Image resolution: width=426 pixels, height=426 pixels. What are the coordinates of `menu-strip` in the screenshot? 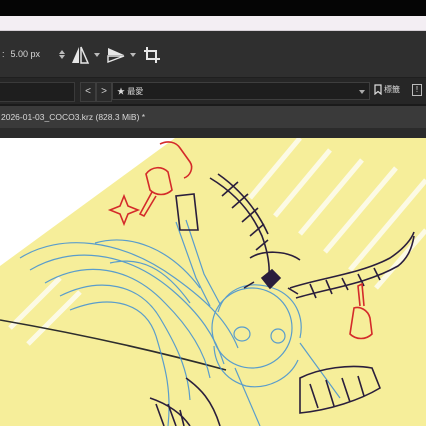 It's located at (213, 23).